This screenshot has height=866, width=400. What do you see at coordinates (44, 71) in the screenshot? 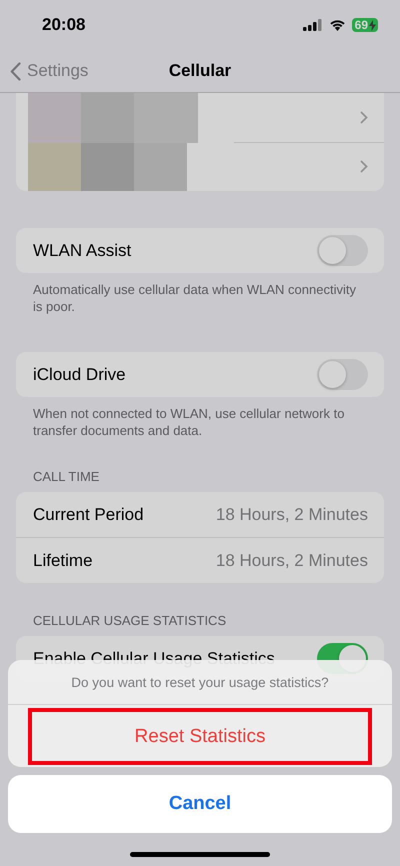
I see `back-button: Settings` at bounding box center [44, 71].